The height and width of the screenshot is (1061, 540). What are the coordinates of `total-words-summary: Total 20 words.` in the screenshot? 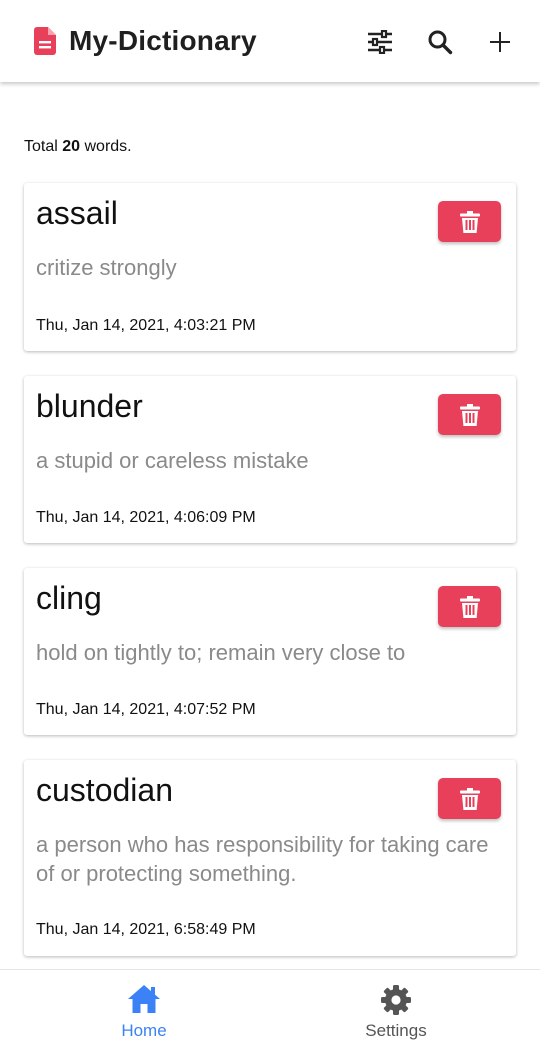 It's located at (78, 147).